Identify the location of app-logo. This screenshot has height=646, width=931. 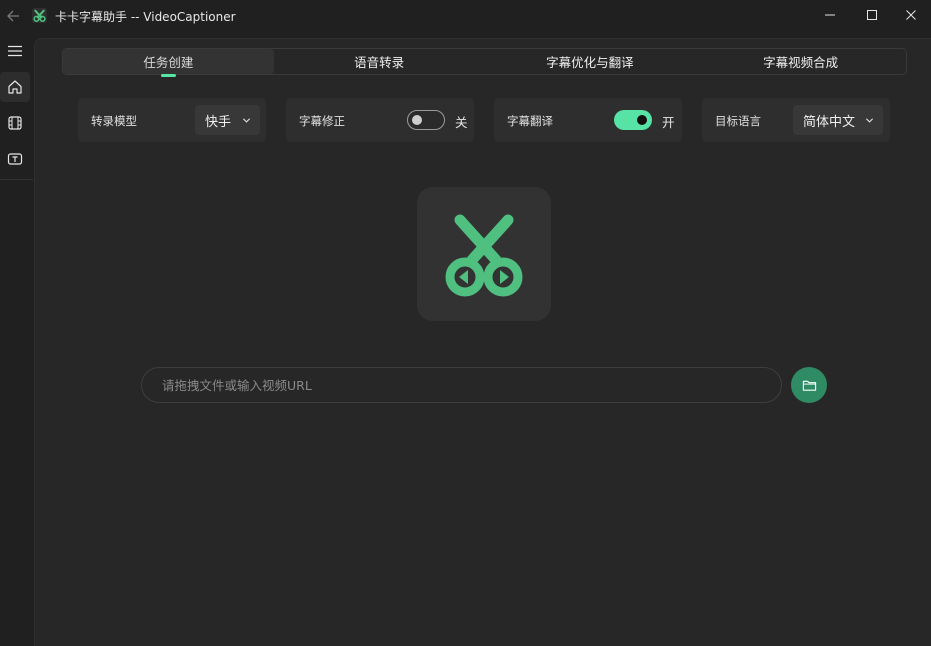
(484, 254).